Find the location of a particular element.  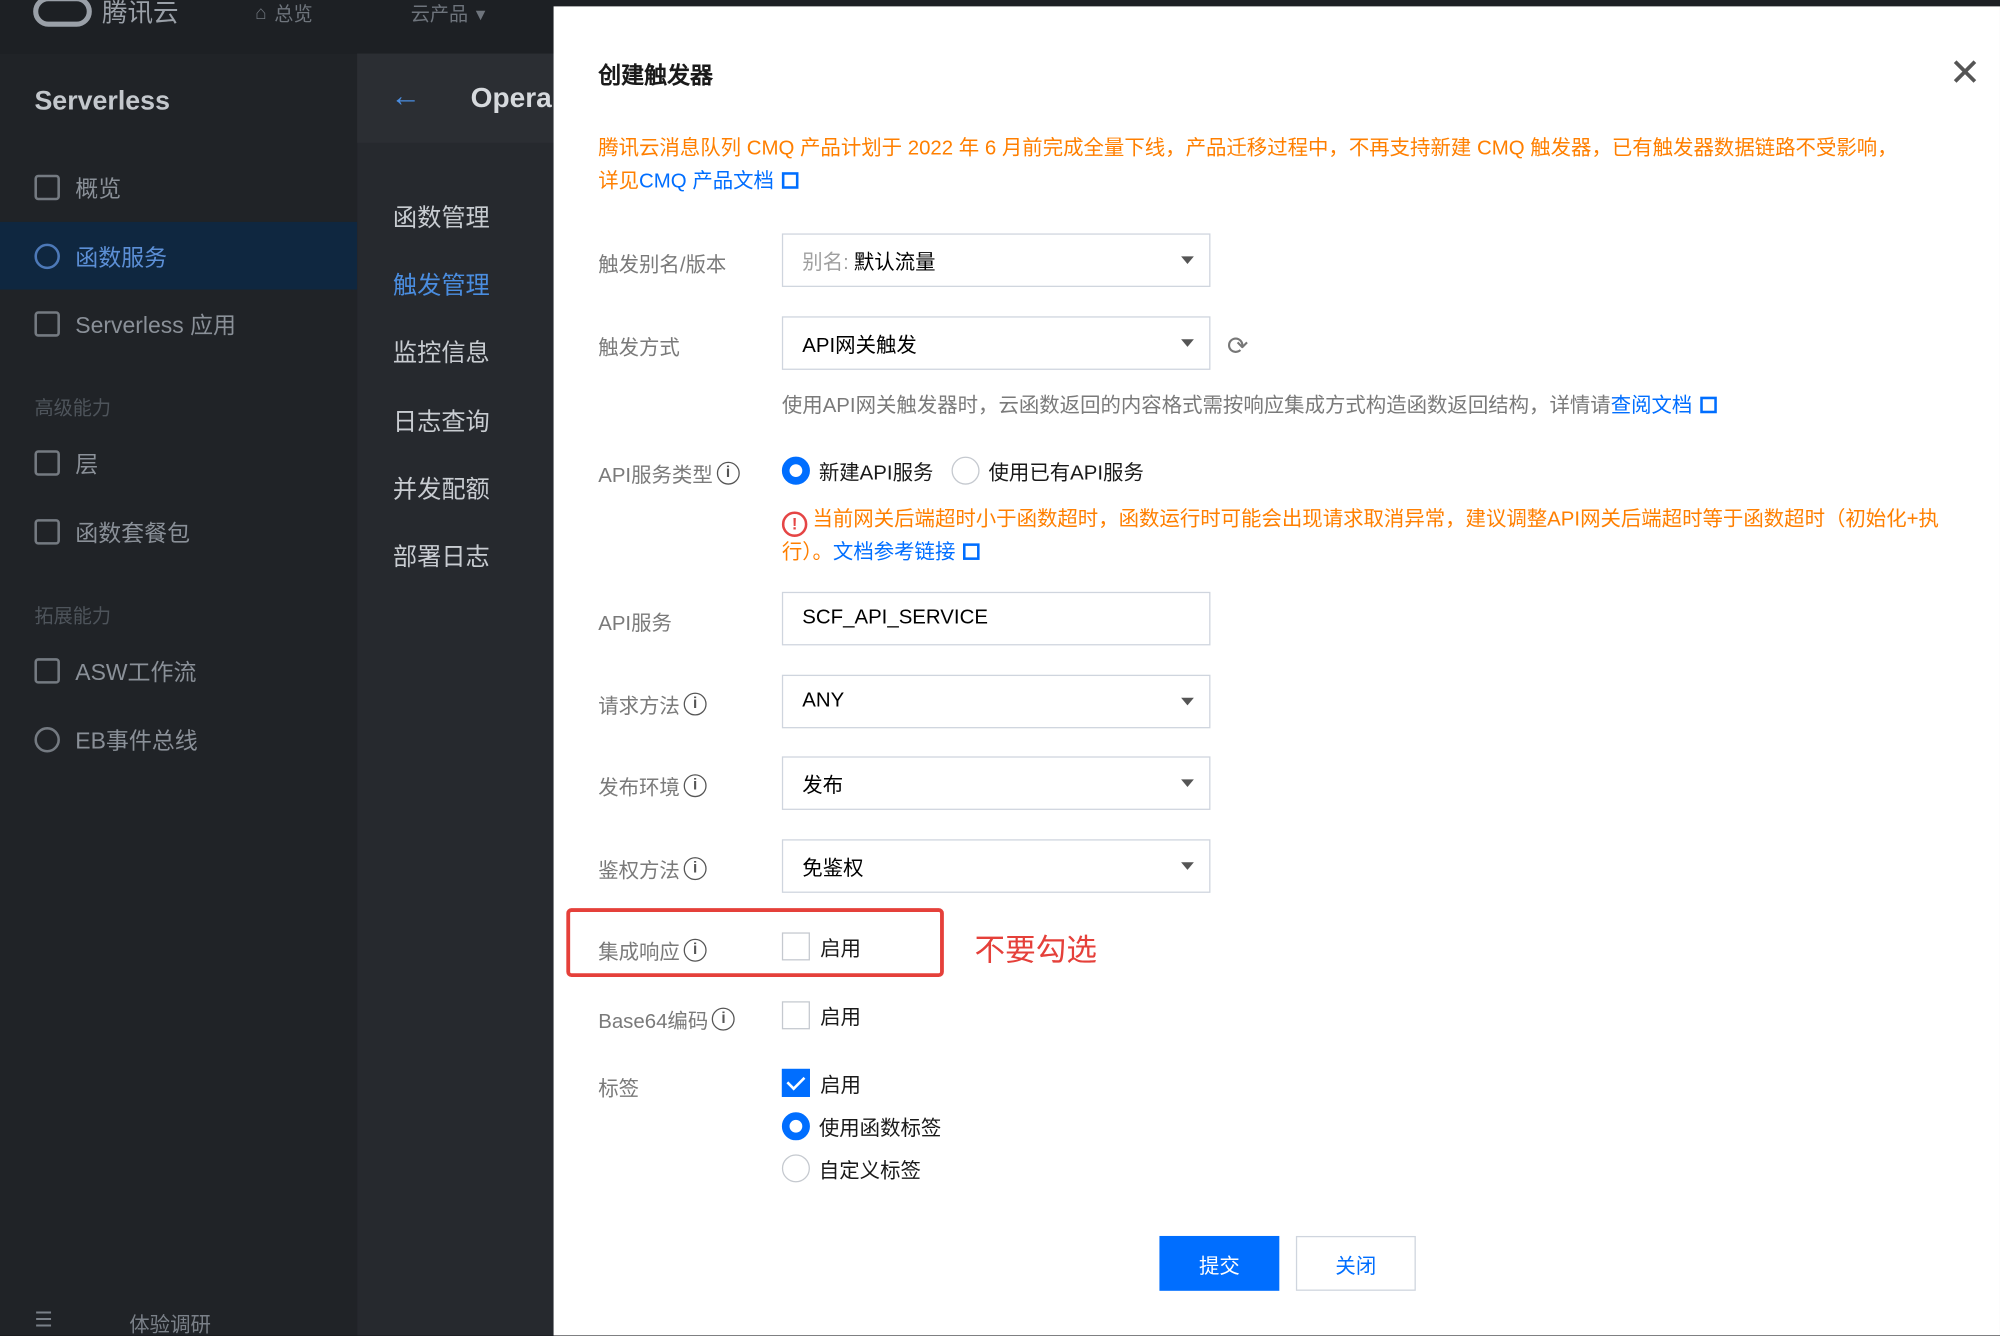

env-select: 发布 is located at coordinates (996, 783).